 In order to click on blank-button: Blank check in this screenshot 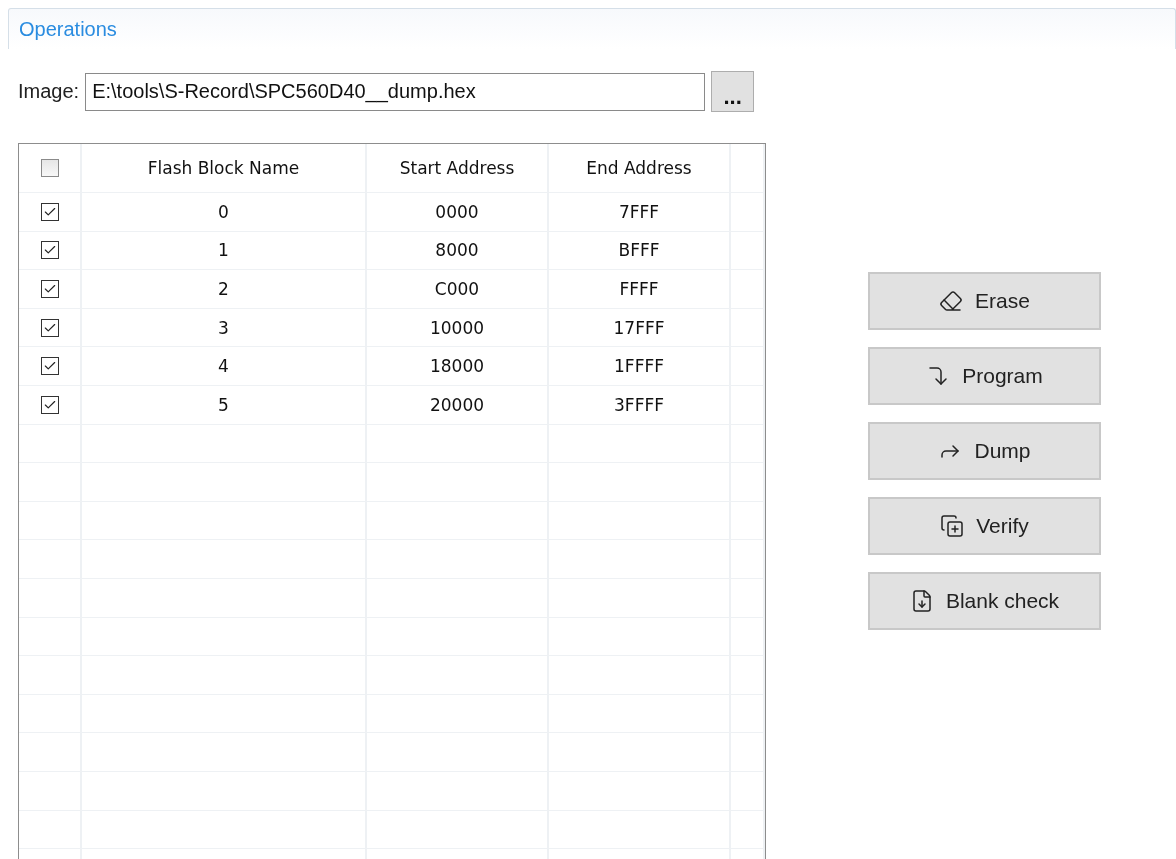, I will do `click(984, 601)`.